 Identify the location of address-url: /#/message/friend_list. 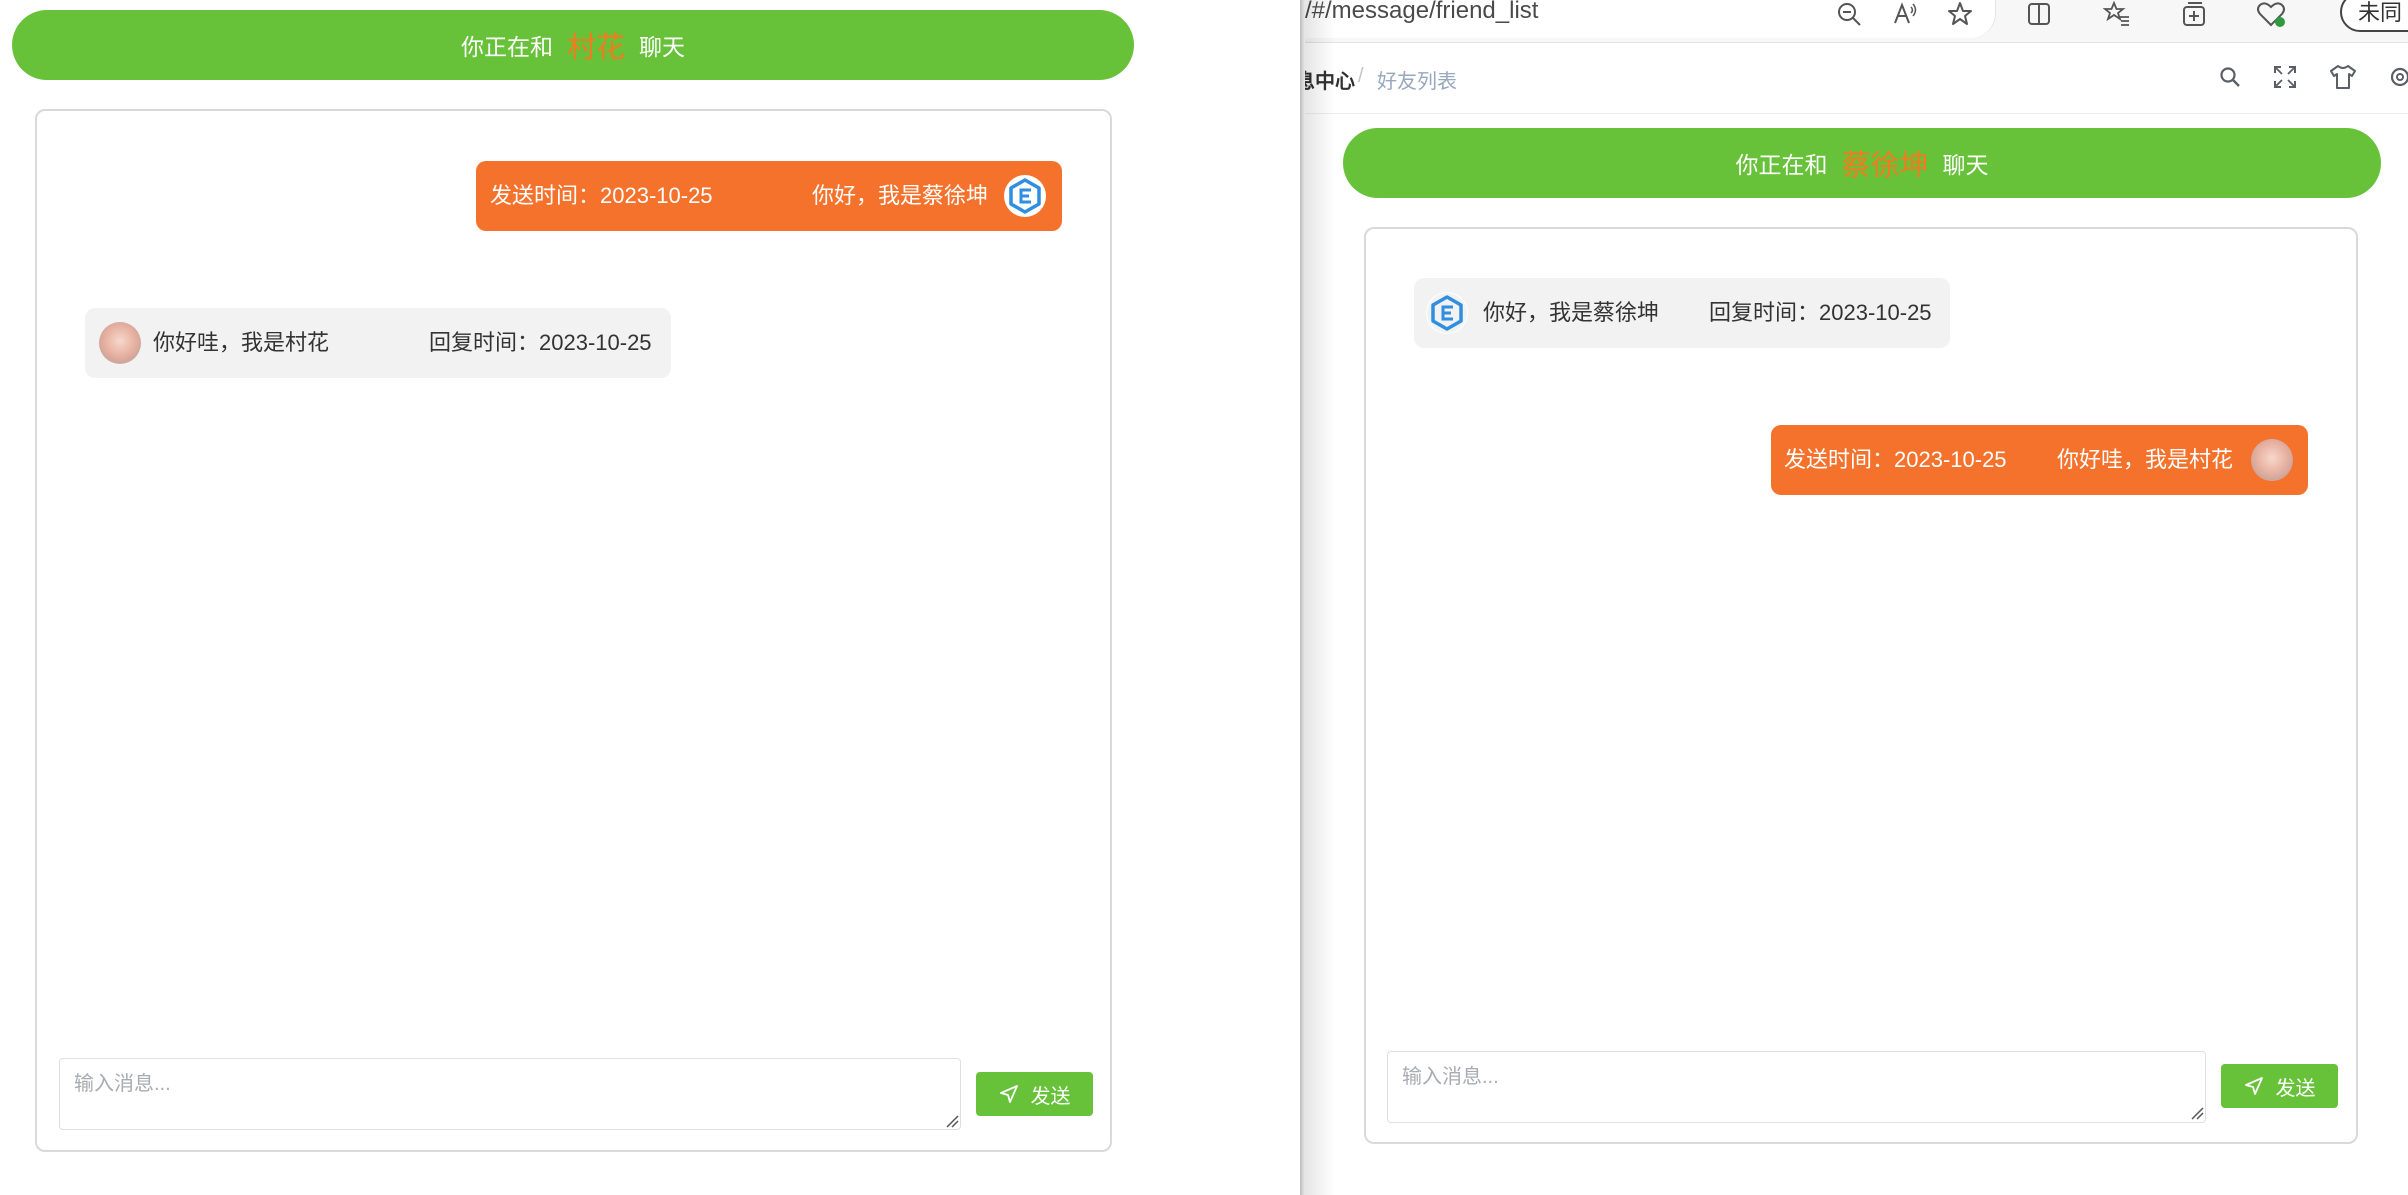
(1421, 12).